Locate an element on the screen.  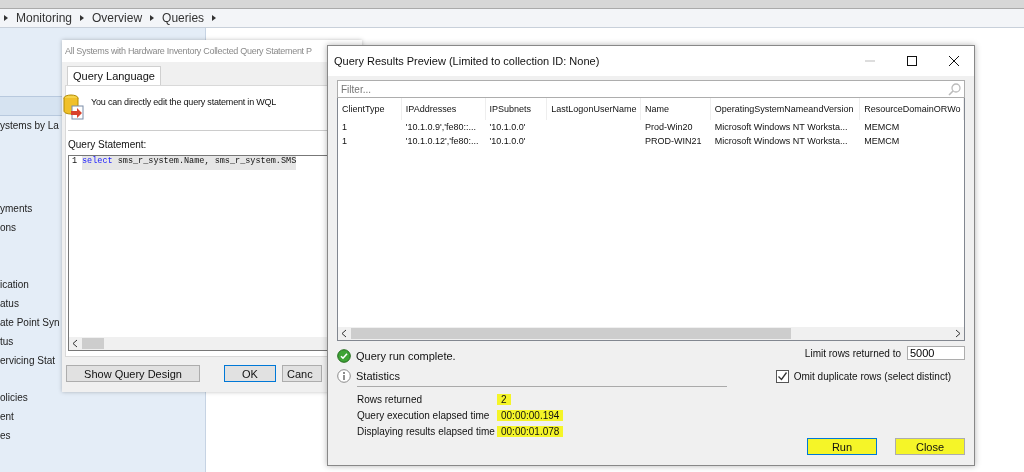
tab: Query Language is located at coordinates (114, 75).